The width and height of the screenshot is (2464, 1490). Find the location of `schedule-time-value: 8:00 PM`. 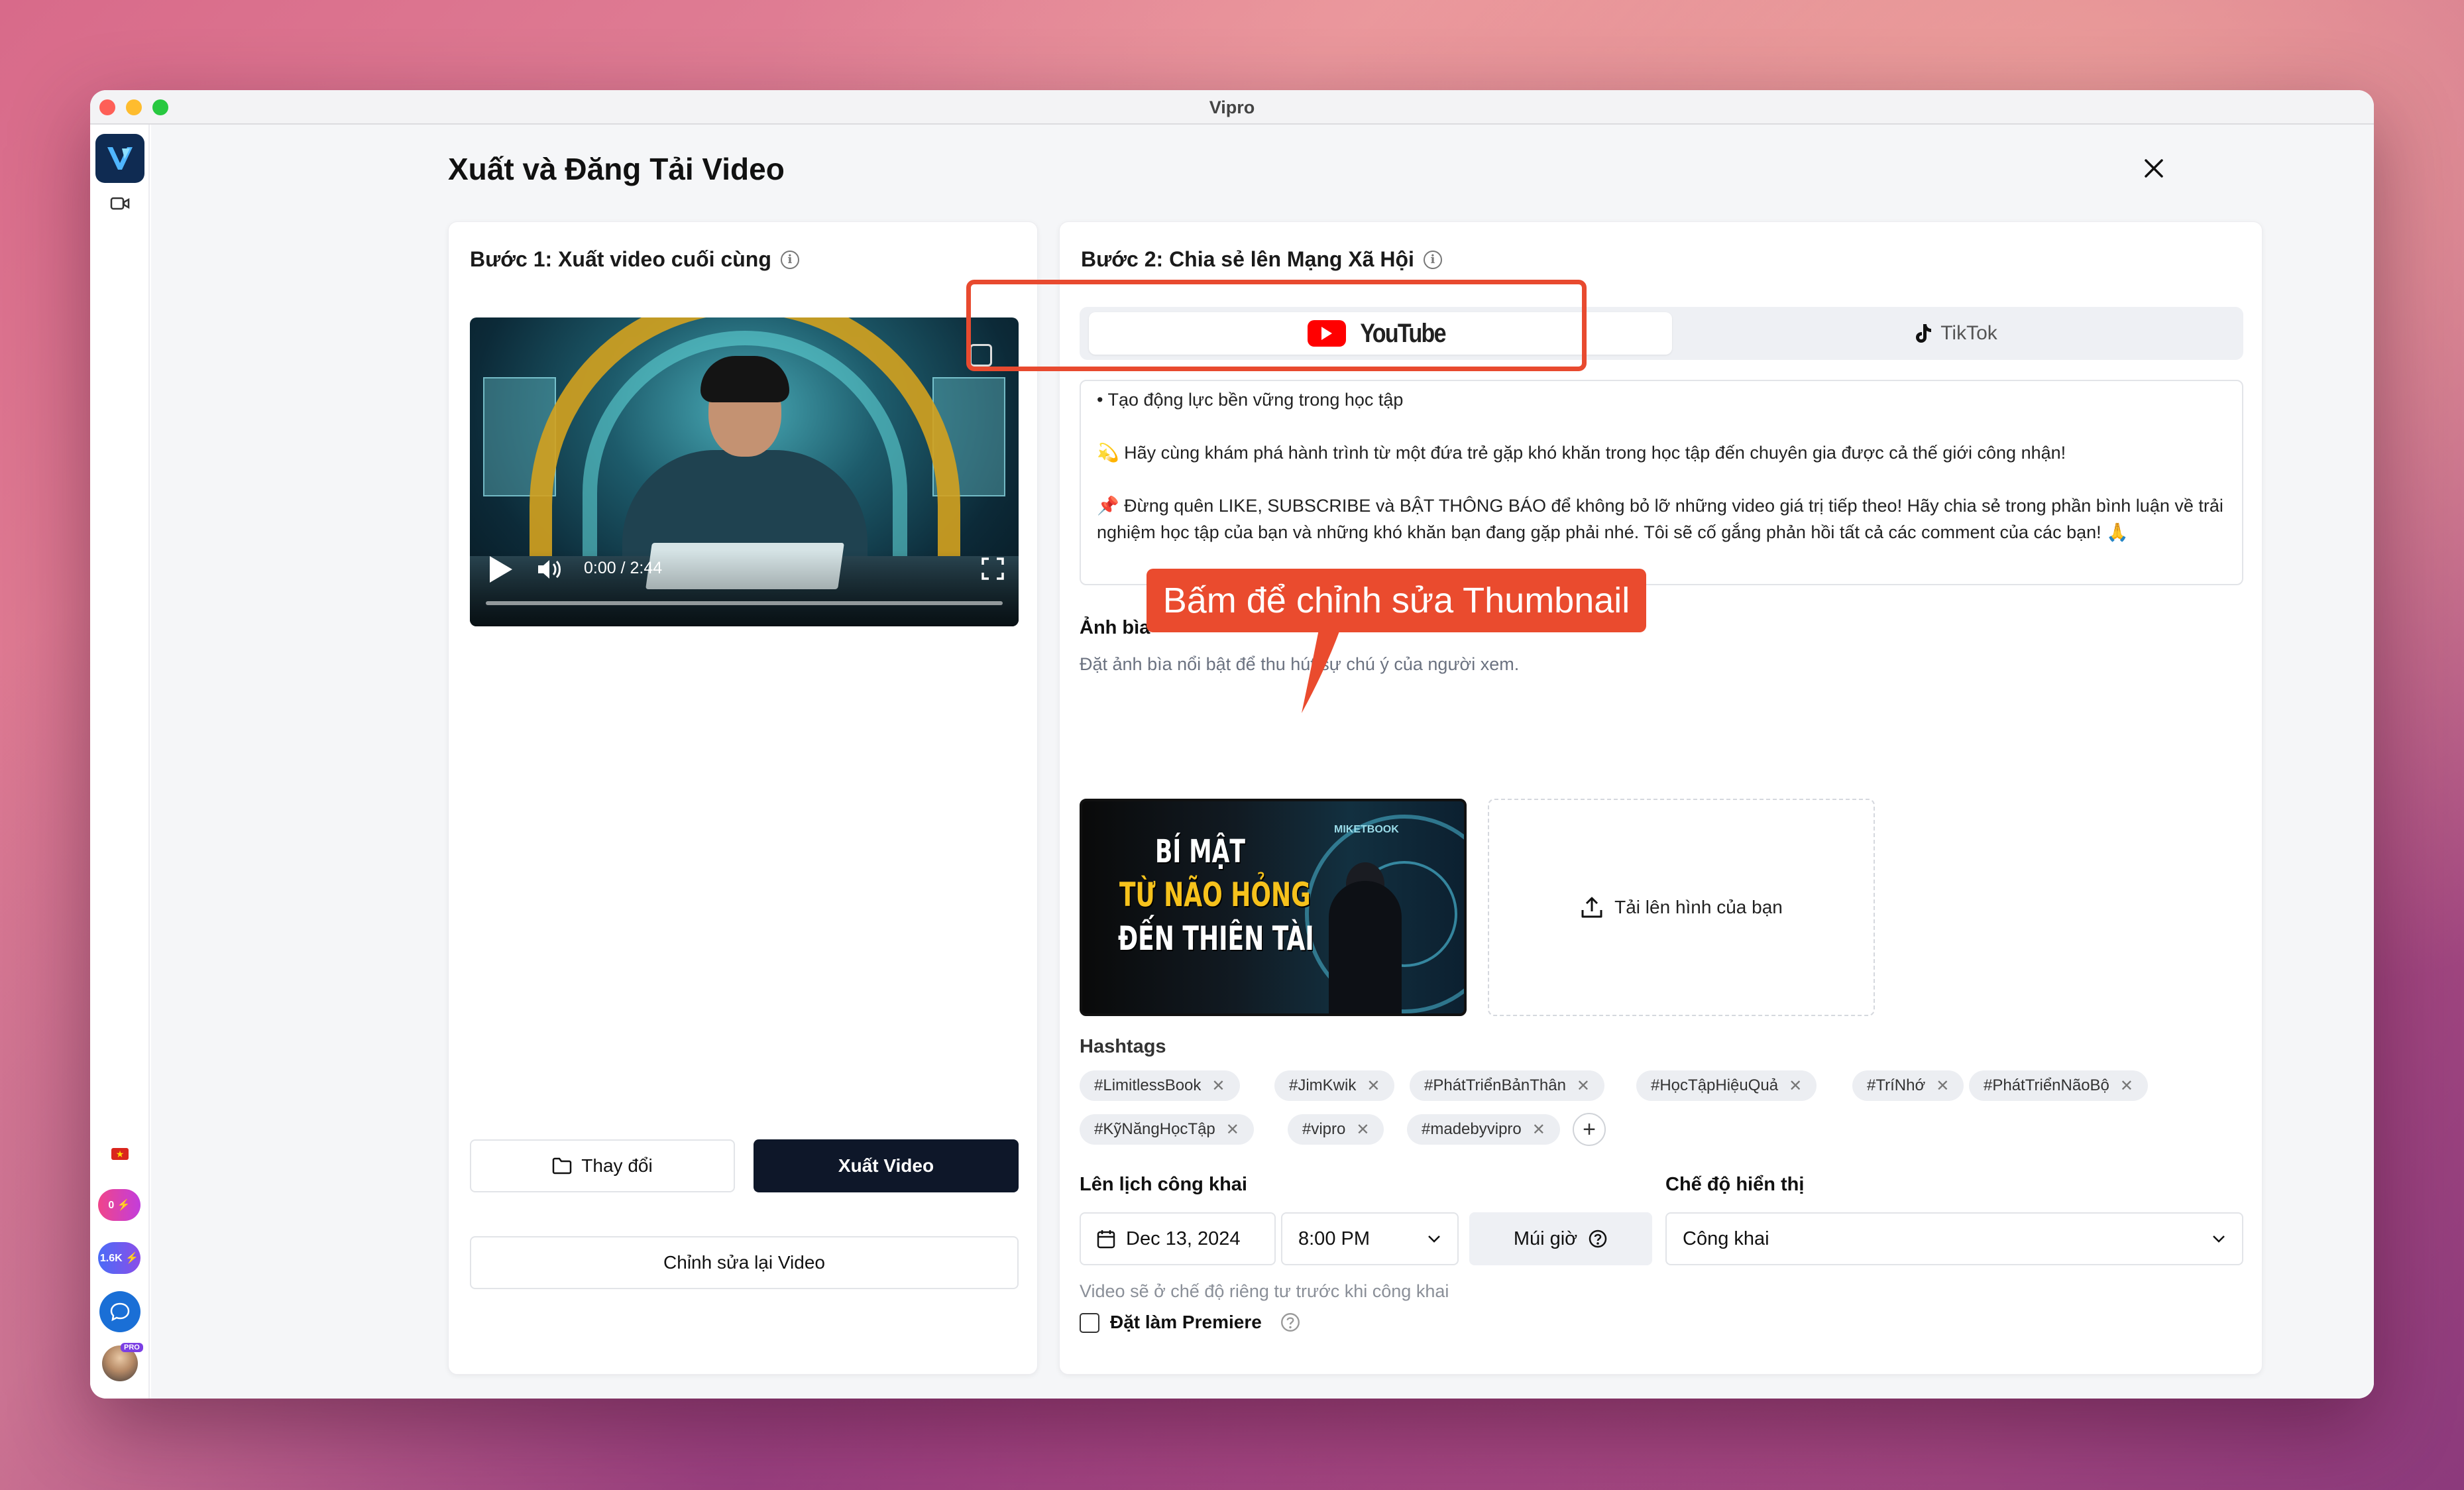

schedule-time-value: 8:00 PM is located at coordinates (1334, 1238).